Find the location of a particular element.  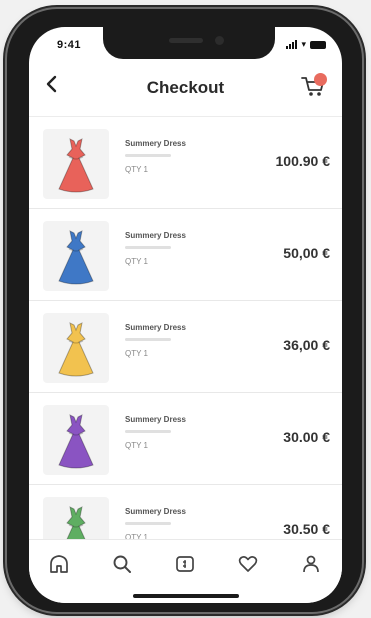

bottom-tab-bar is located at coordinates (185, 571).